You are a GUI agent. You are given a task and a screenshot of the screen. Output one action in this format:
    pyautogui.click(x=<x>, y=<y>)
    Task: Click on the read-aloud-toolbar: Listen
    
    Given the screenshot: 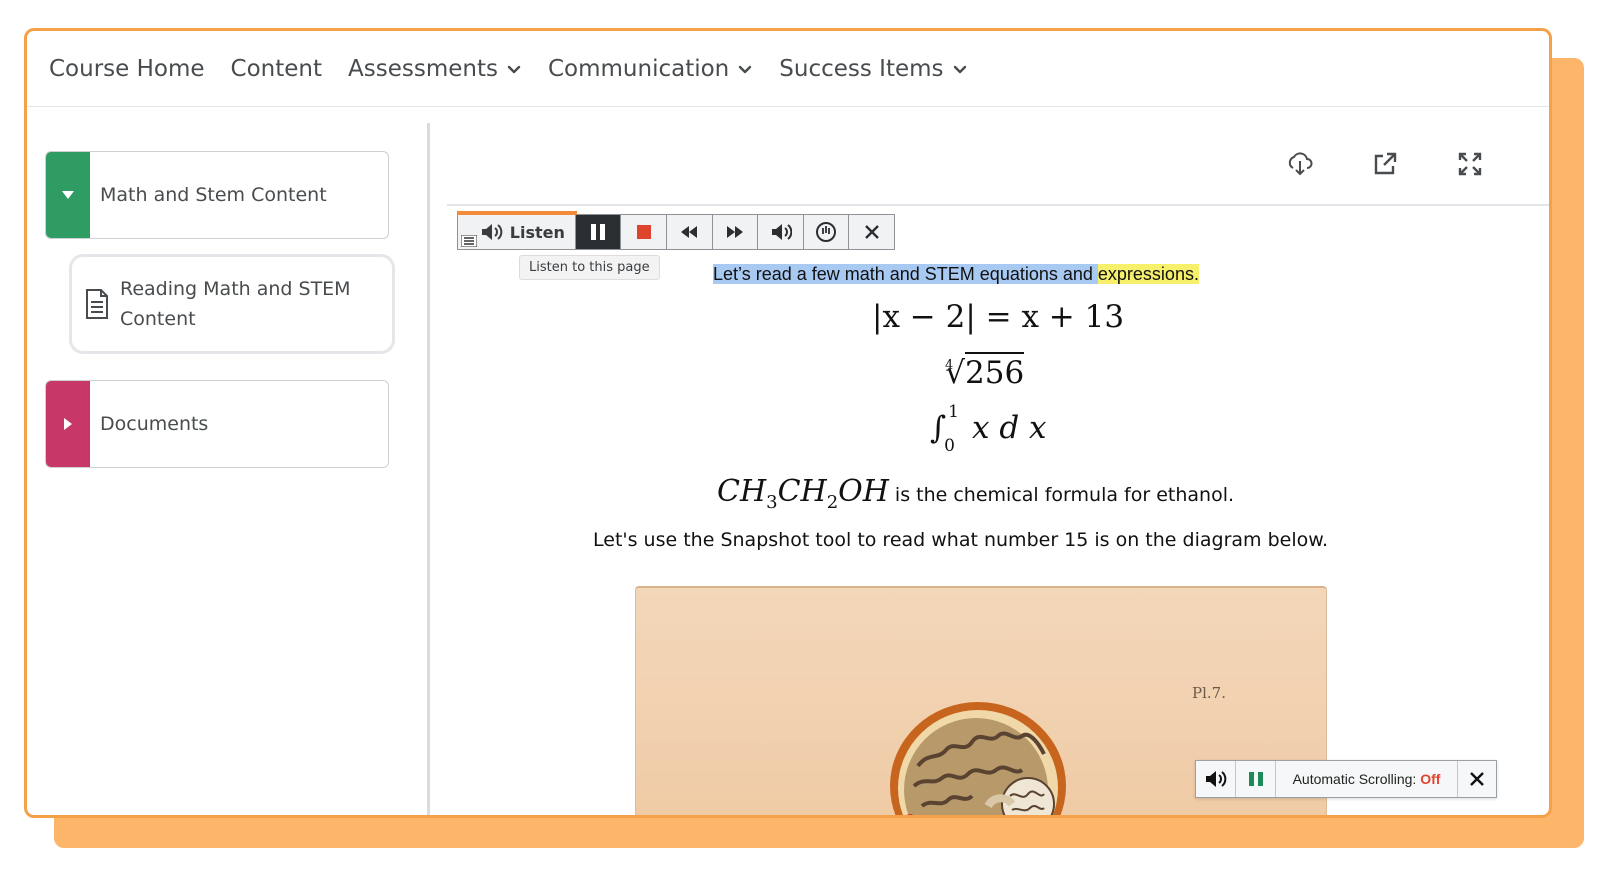 What is the action you would take?
    pyautogui.click(x=676, y=230)
    